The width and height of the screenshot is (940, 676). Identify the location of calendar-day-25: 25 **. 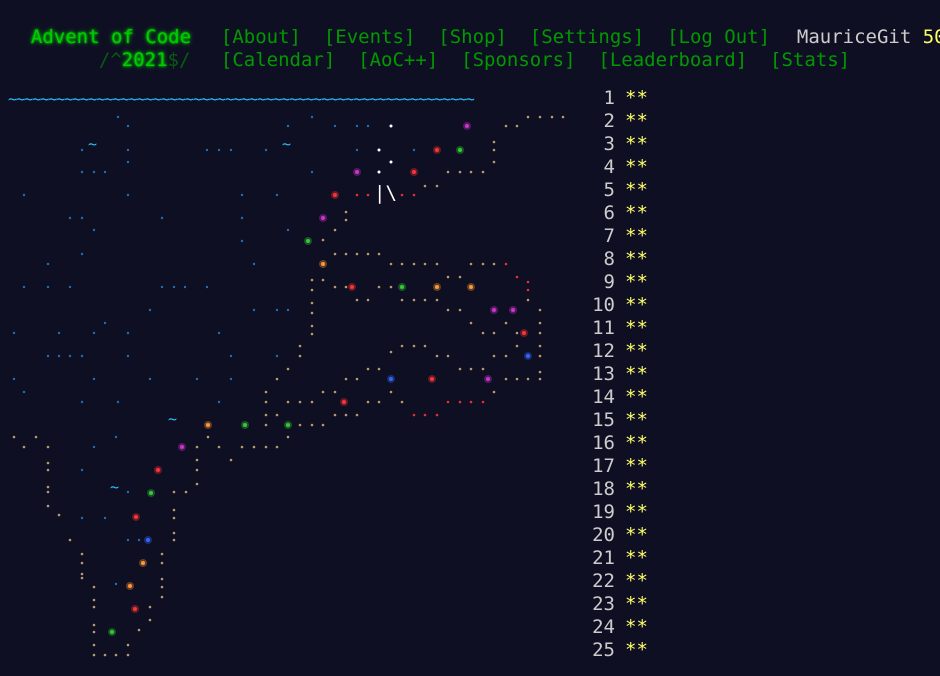
(616, 650).